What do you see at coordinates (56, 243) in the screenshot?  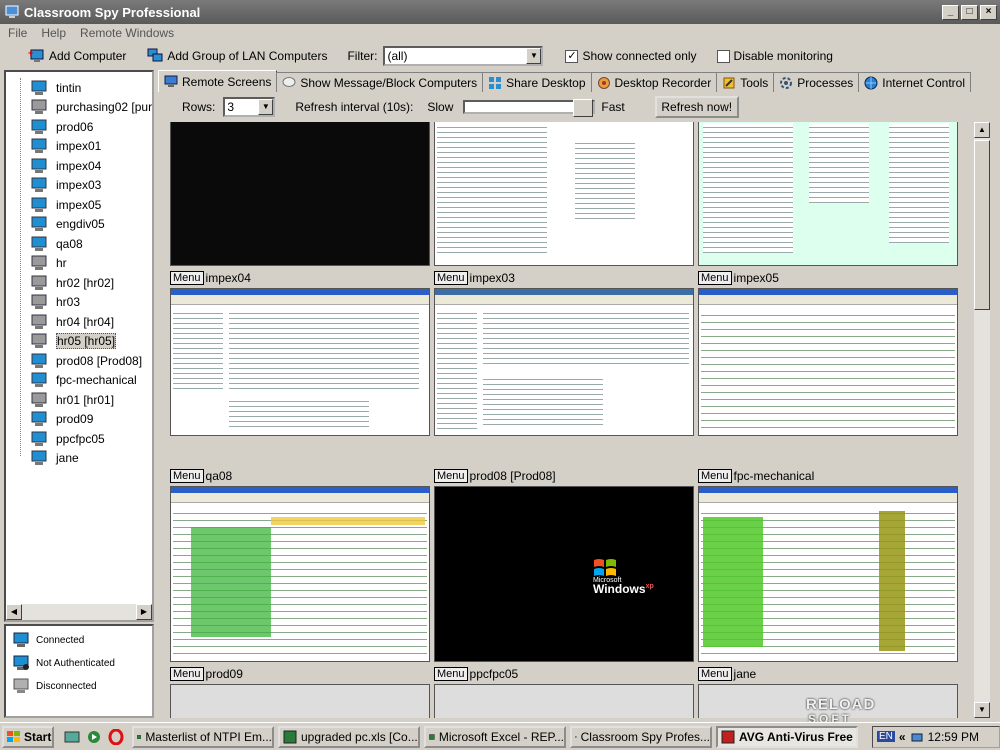 I see `tree-item-computer: qa08` at bounding box center [56, 243].